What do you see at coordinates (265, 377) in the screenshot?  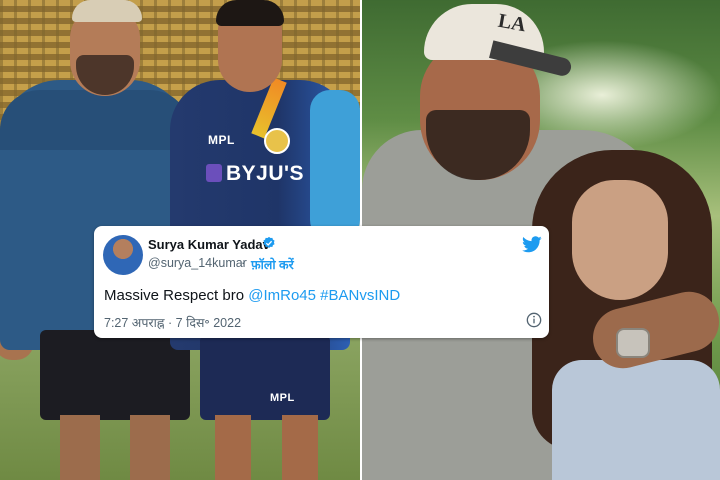 I see `person-center-shorts` at bounding box center [265, 377].